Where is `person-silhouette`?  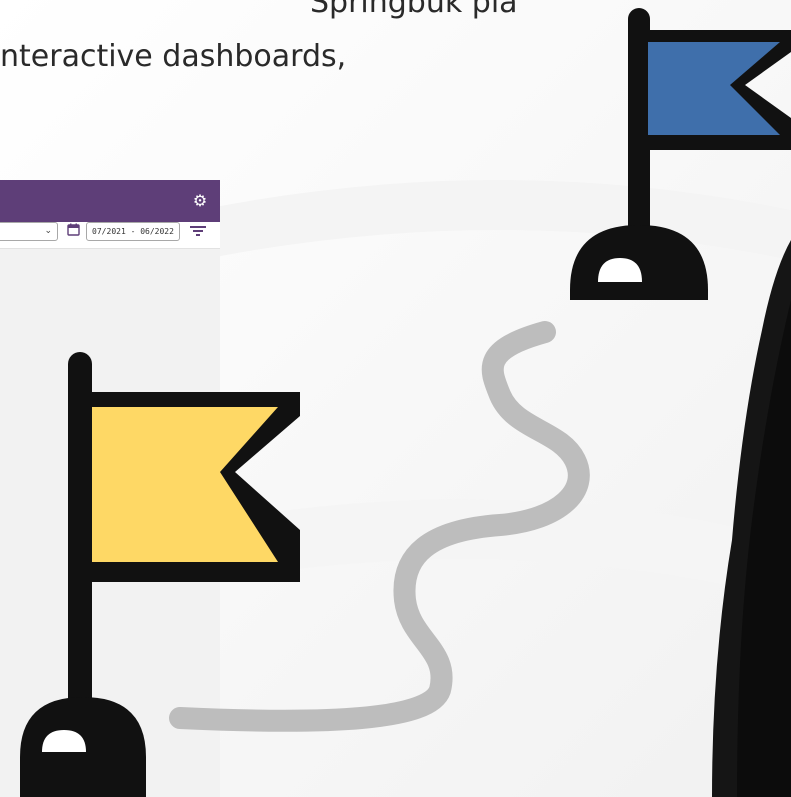
person-silhouette is located at coordinates (751, 518).